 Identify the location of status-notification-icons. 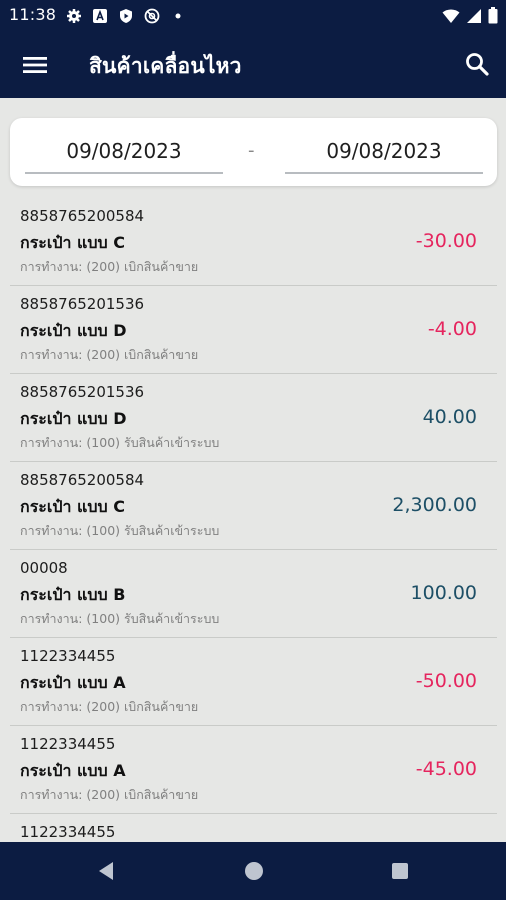
(126, 16).